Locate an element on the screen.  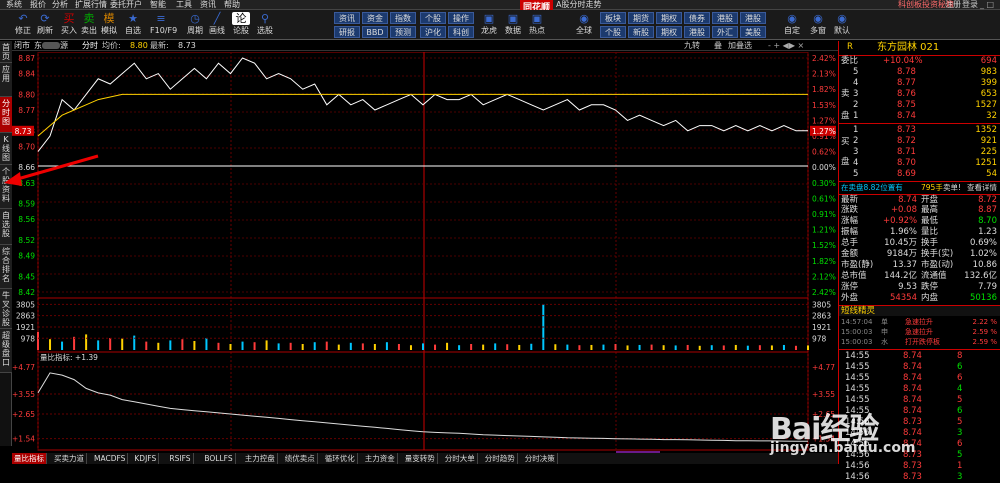
toolbar-tail-button: ◉ 自定 is located at coordinates (792, 25).